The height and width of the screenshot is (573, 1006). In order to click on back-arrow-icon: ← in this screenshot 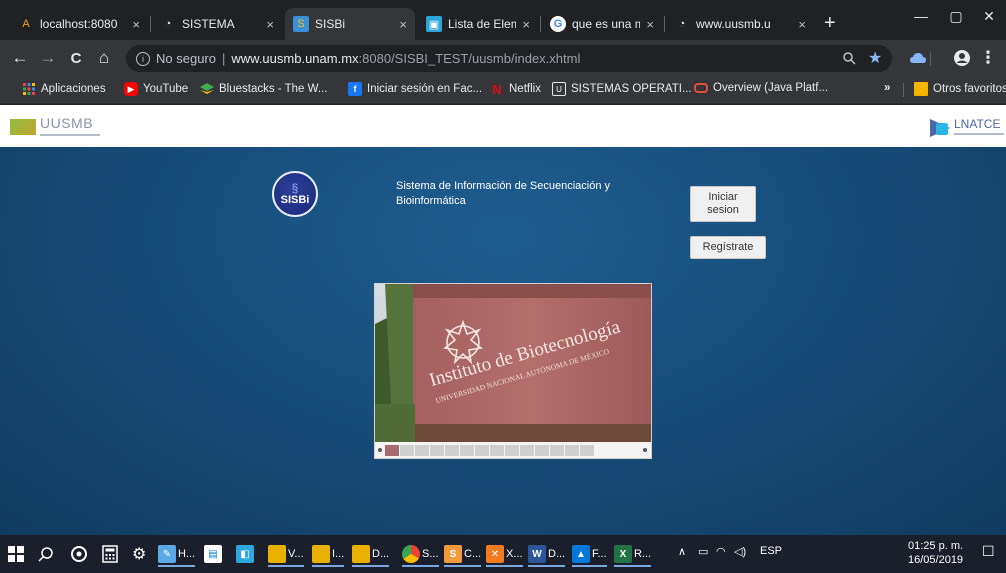, I will do `click(20, 58)`.